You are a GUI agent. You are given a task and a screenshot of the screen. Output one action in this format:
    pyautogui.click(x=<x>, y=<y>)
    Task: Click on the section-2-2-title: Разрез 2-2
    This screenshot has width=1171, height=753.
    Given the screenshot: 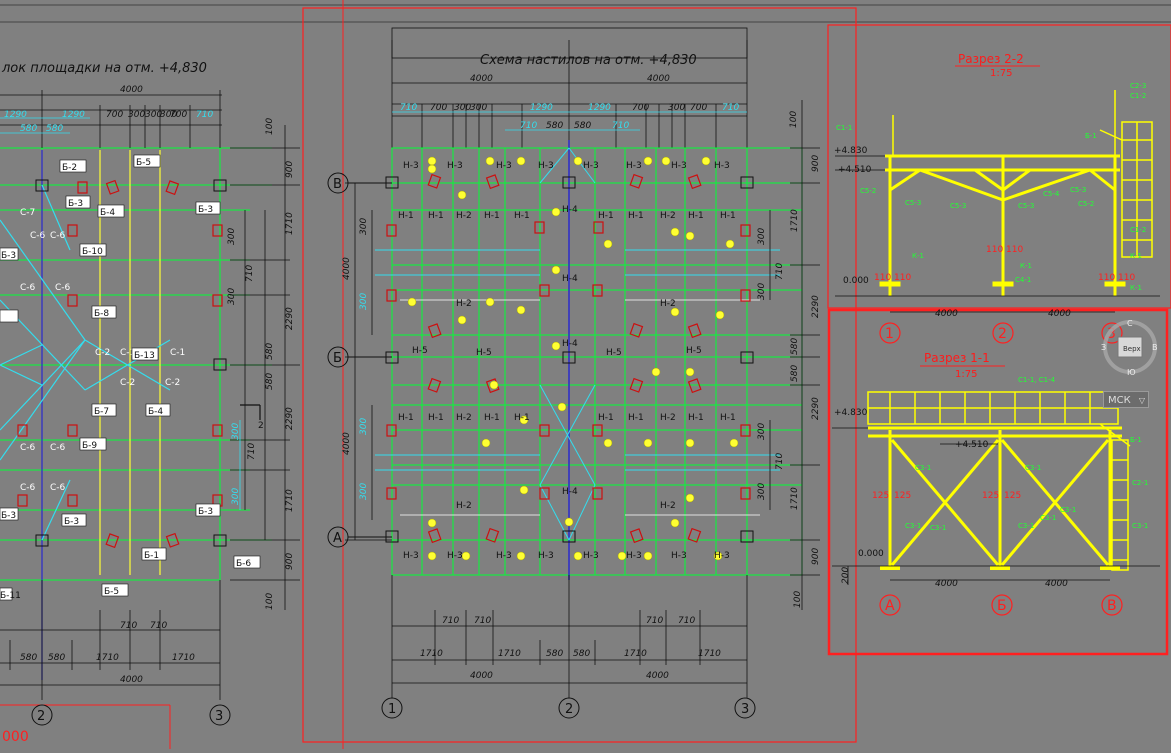 What is the action you would take?
    pyautogui.click(x=991, y=59)
    